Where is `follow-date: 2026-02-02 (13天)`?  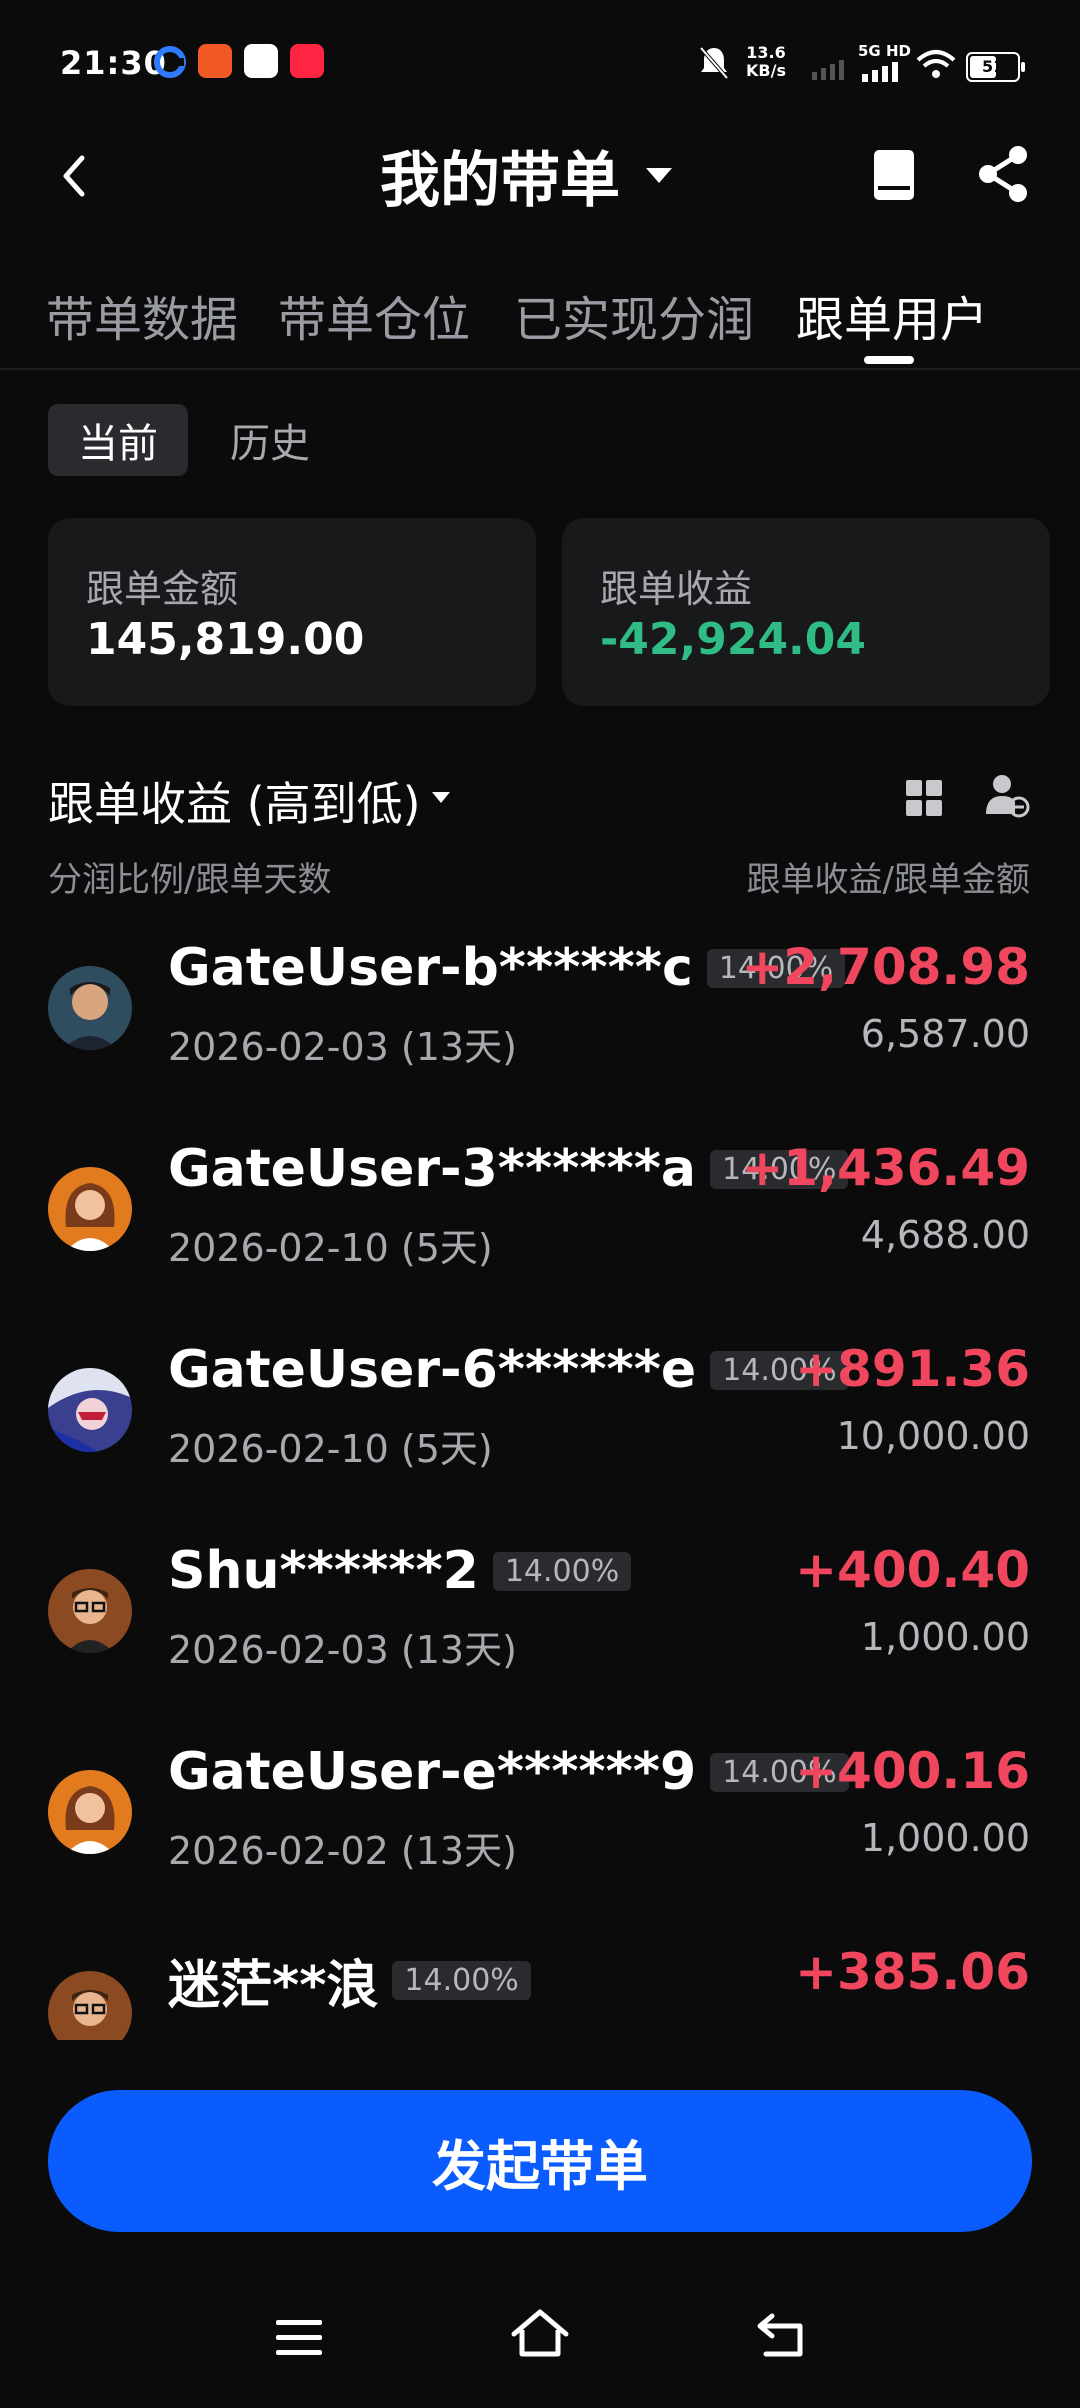 follow-date: 2026-02-02 (13天) is located at coordinates (342, 1851).